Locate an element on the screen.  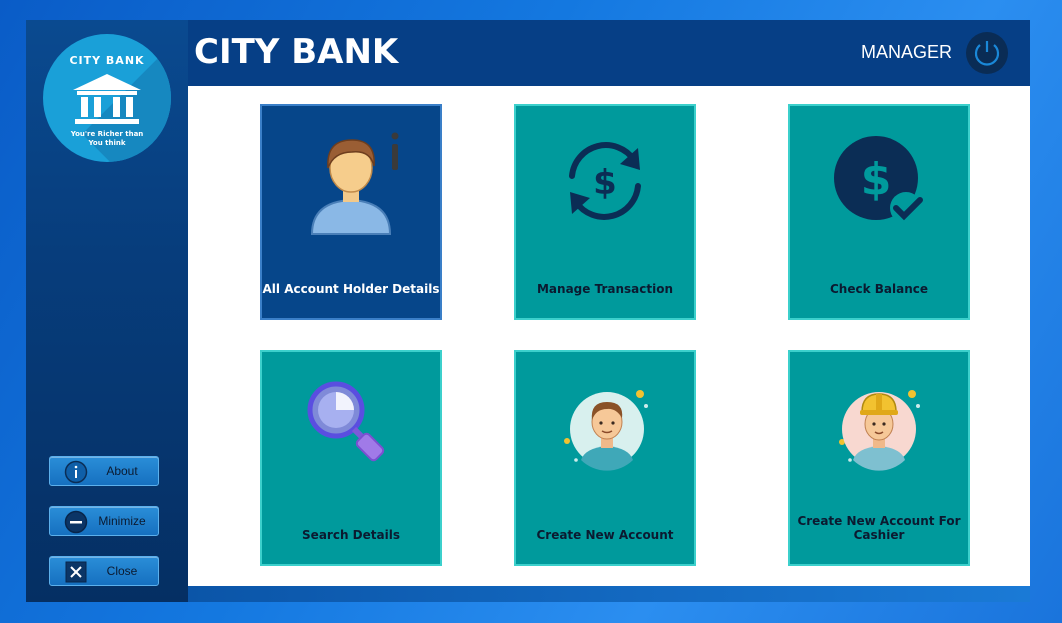
tile-check-balance: $ Check Balance is located at coordinates (879, 212).